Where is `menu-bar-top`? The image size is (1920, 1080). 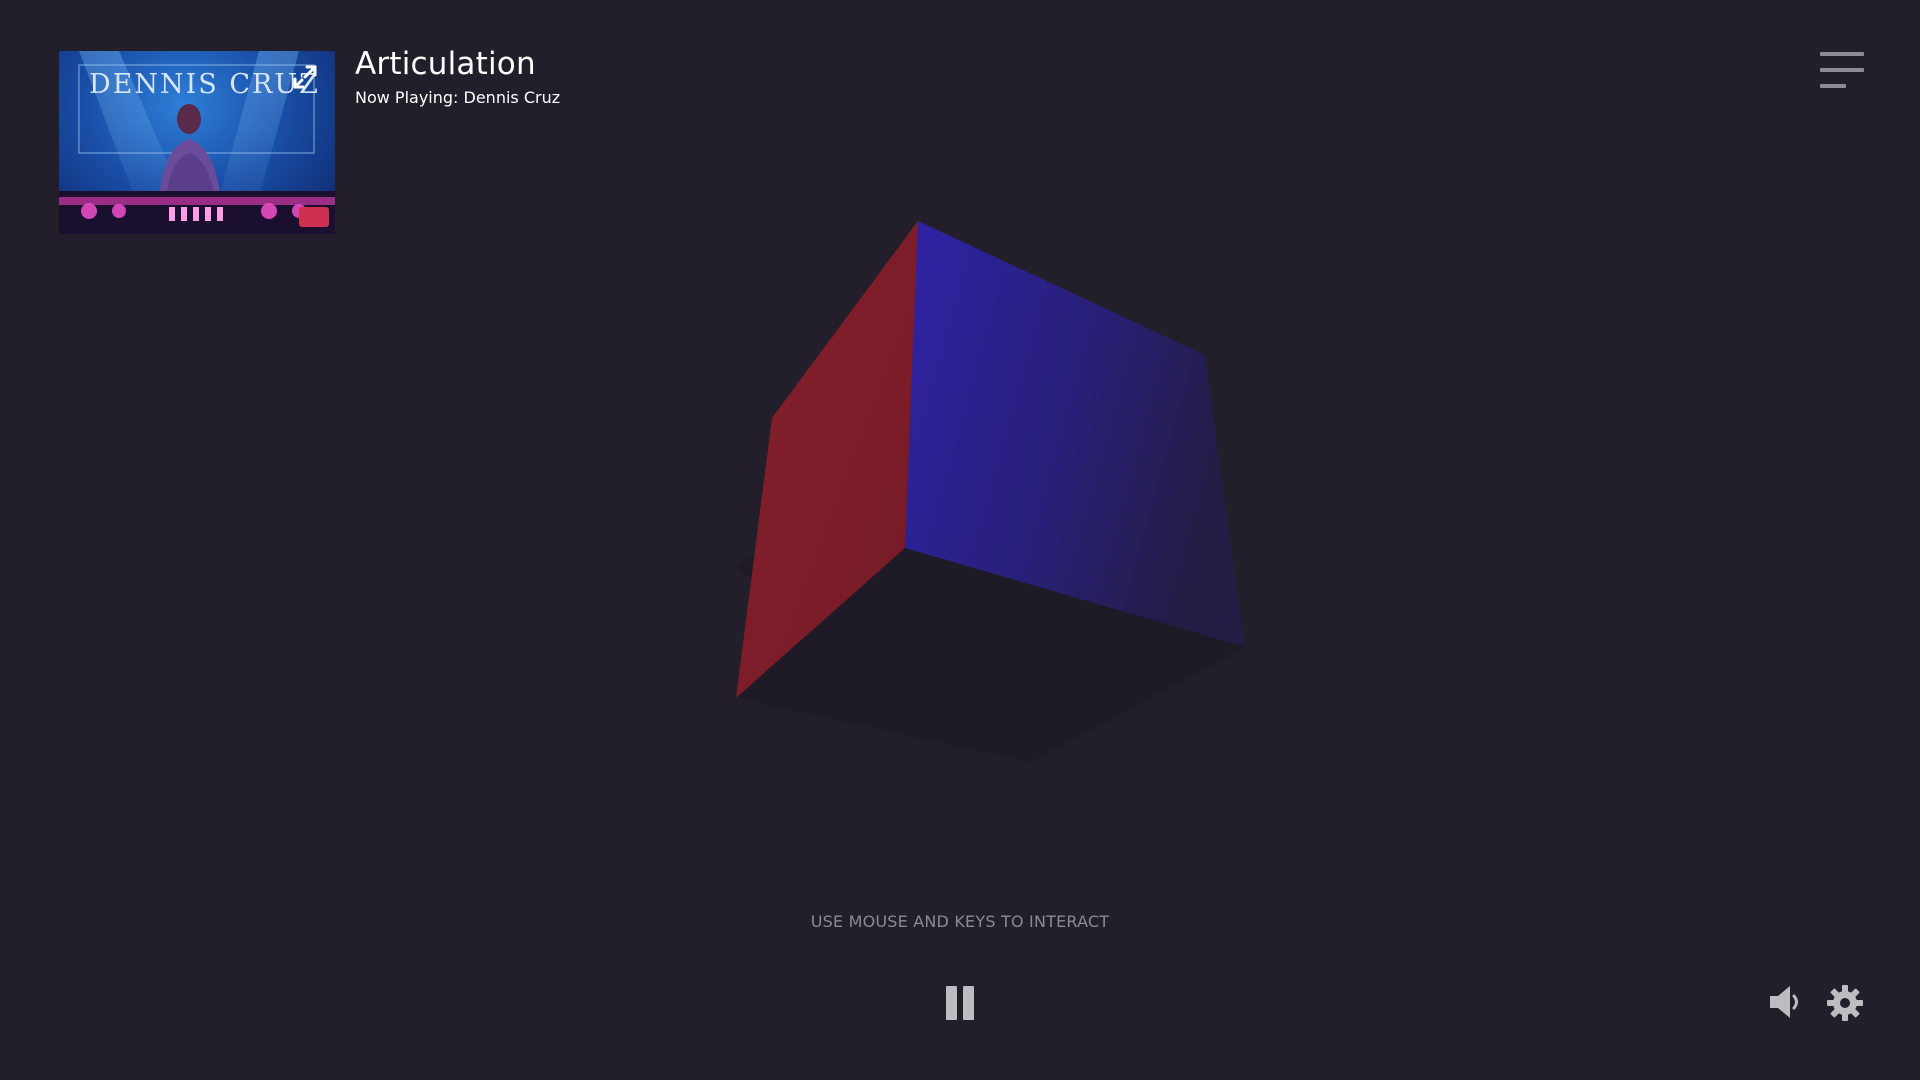 menu-bar-top is located at coordinates (1842, 54).